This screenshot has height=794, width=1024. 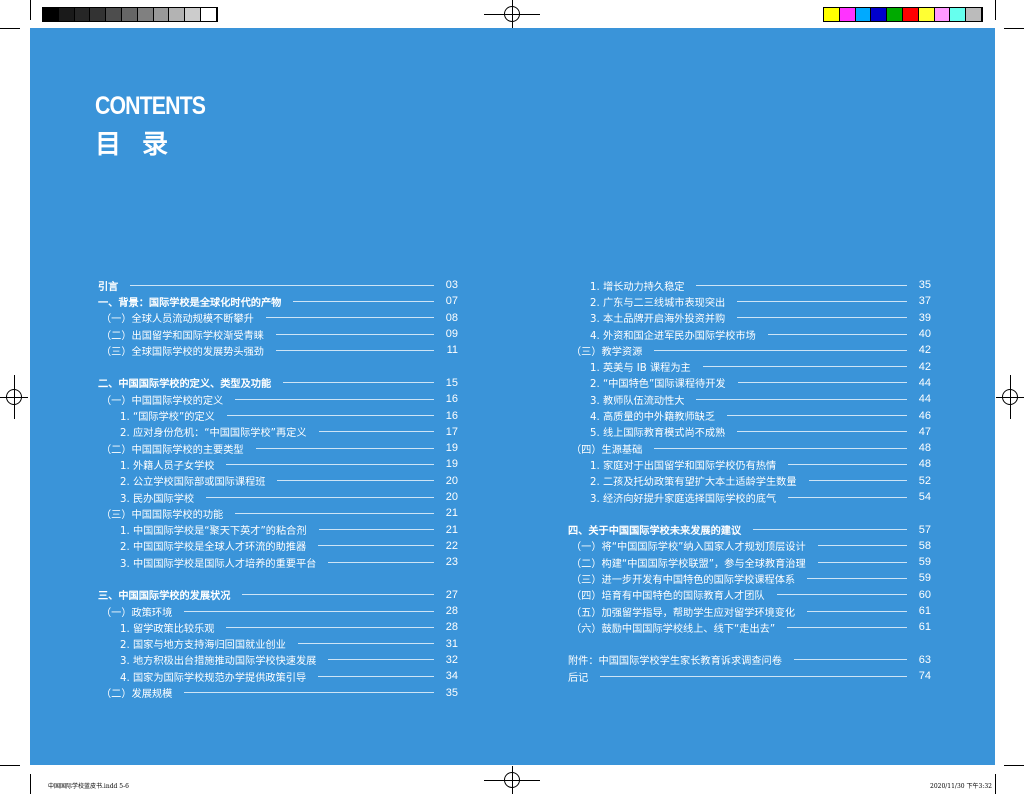 I want to click on toc-entry: （三）进一步开发有中国特色的国际学校课程体系 59, so click(x=749, y=578).